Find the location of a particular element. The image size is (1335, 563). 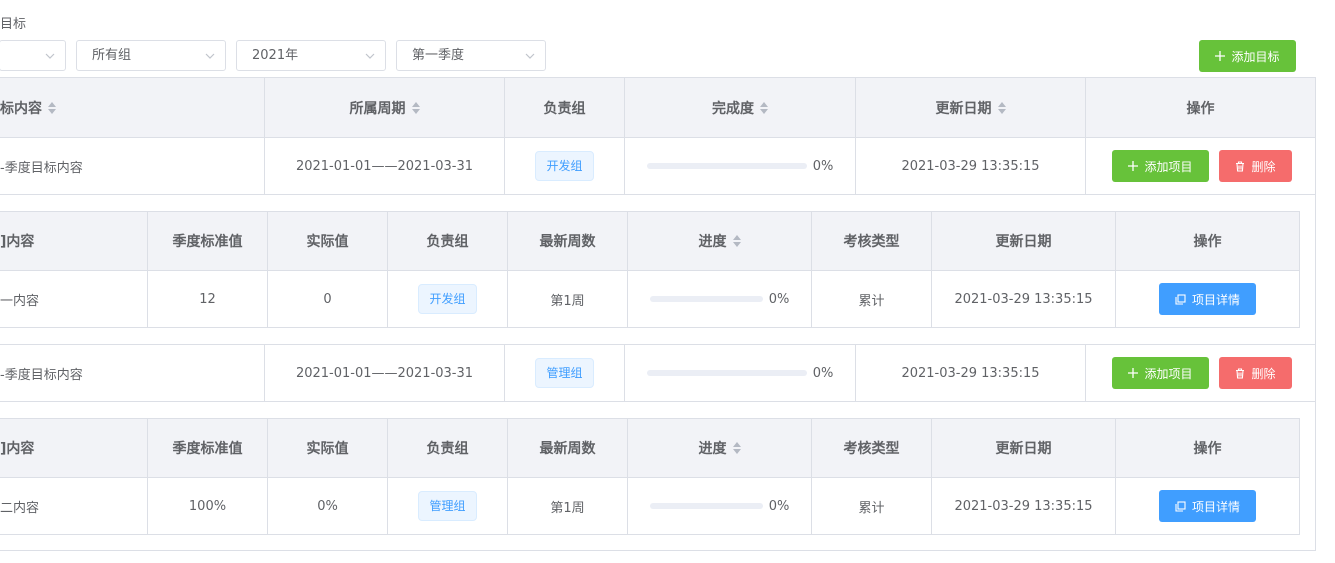

filter-select-first is located at coordinates (33, 55).